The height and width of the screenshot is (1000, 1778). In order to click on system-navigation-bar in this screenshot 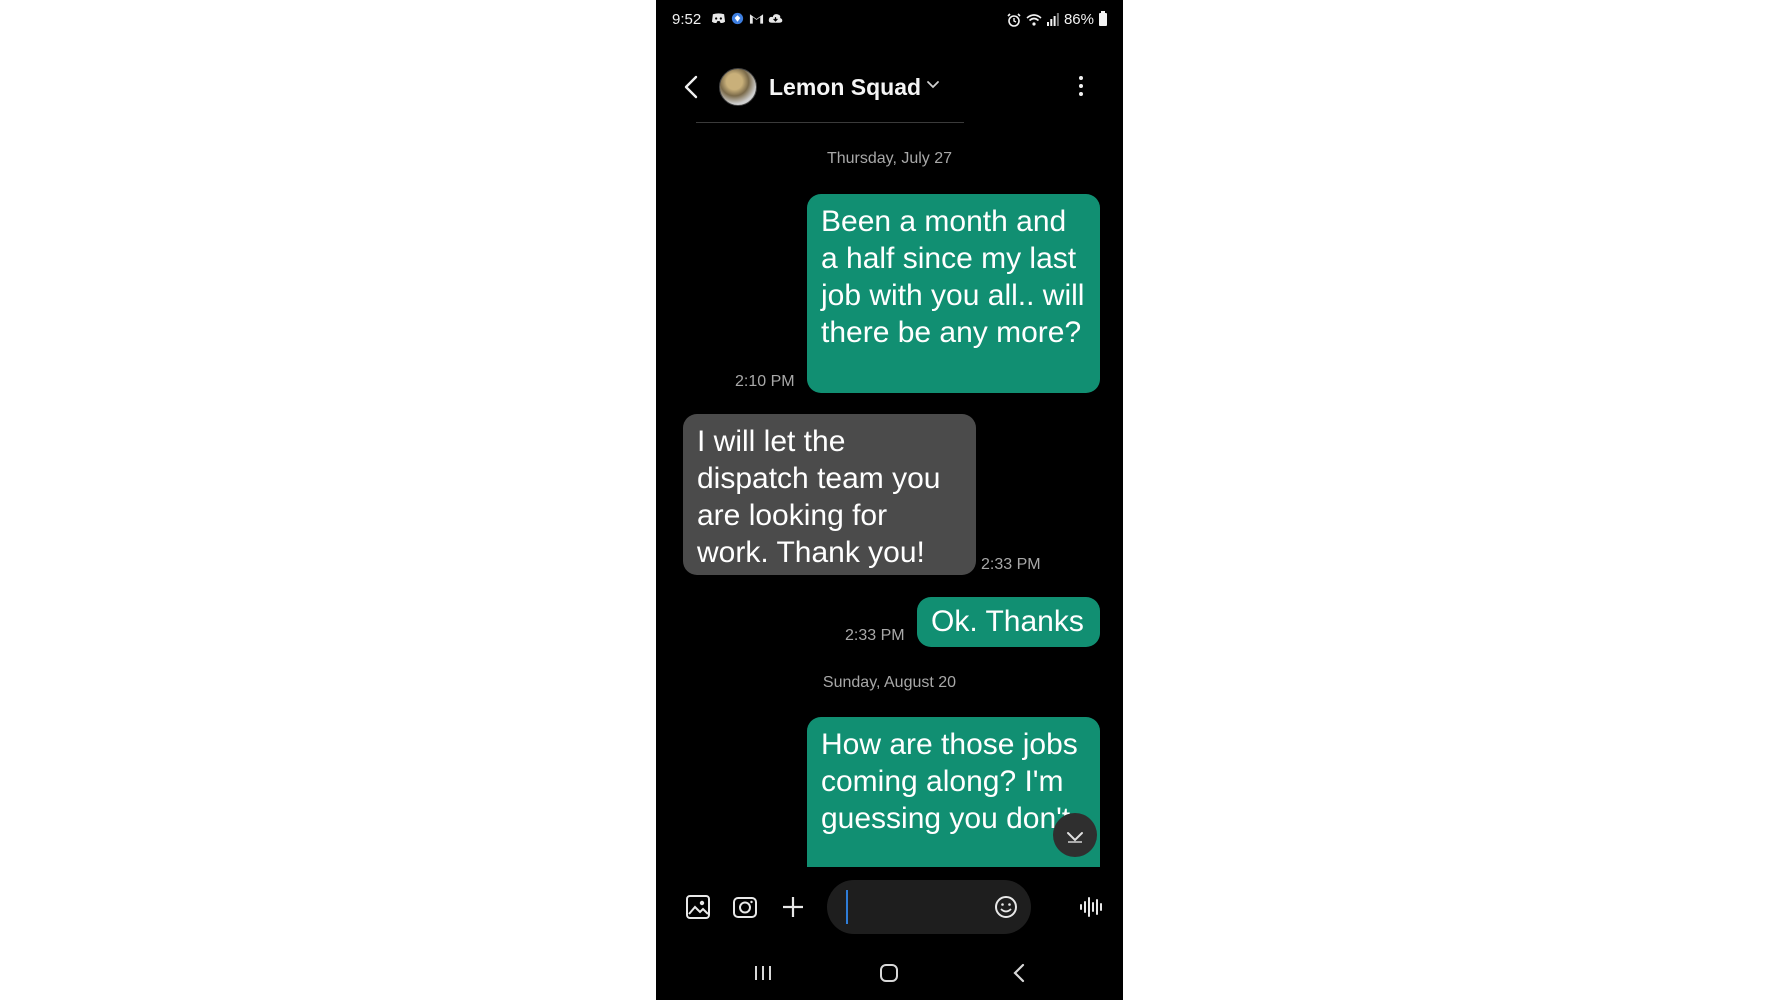, I will do `click(889, 972)`.